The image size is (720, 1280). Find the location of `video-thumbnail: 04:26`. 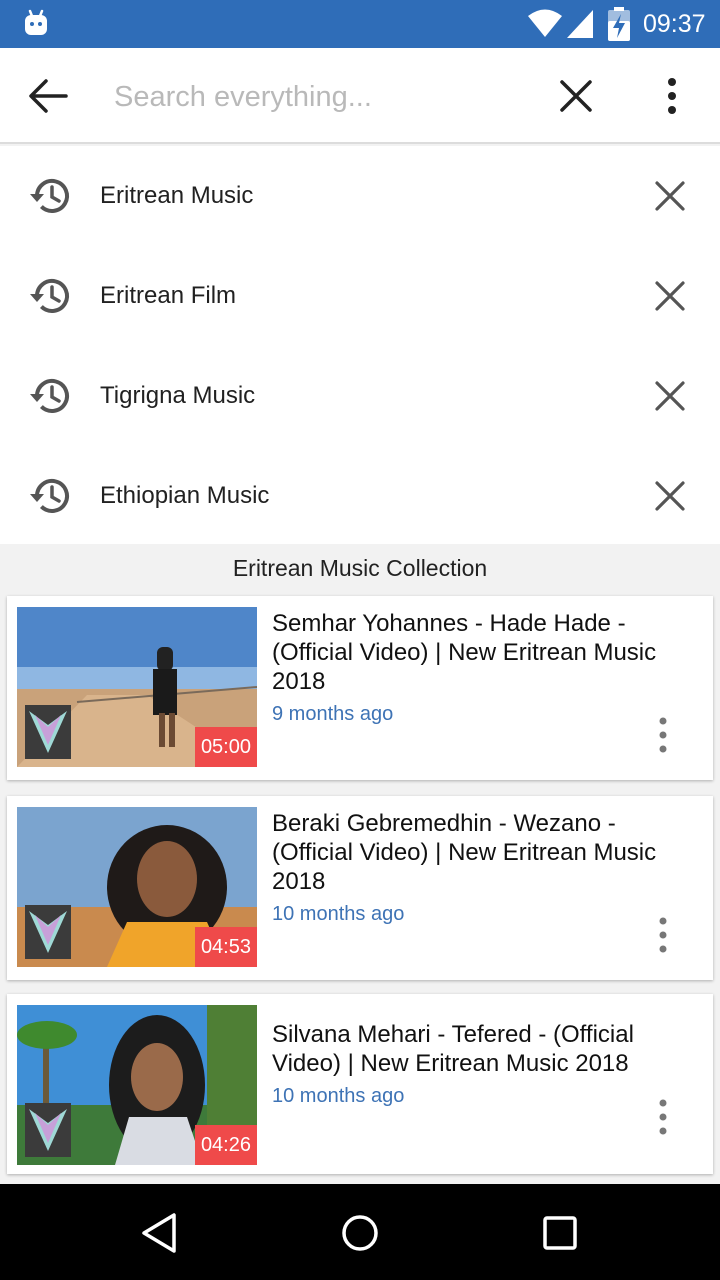

video-thumbnail: 04:26 is located at coordinates (137, 1085).